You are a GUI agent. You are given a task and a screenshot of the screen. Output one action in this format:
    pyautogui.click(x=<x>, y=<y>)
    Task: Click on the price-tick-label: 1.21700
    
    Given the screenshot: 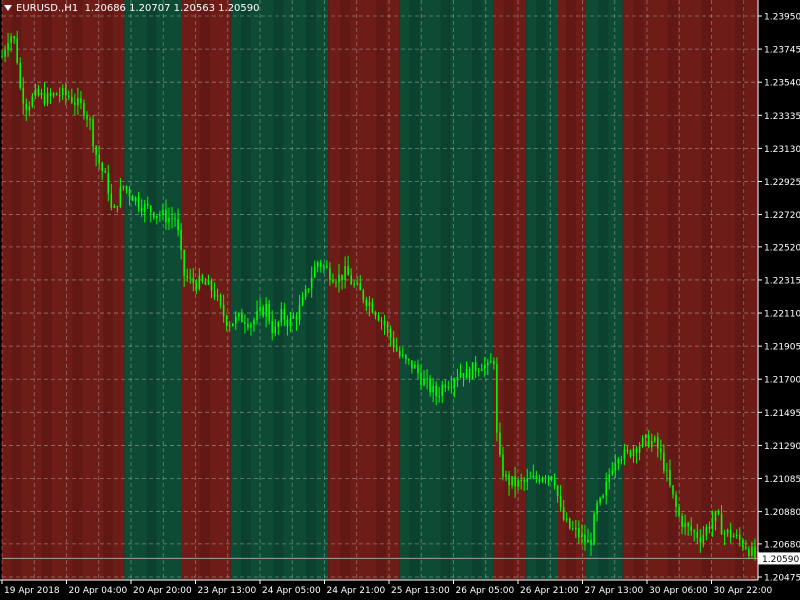 What is the action you would take?
    pyautogui.click(x=782, y=381)
    